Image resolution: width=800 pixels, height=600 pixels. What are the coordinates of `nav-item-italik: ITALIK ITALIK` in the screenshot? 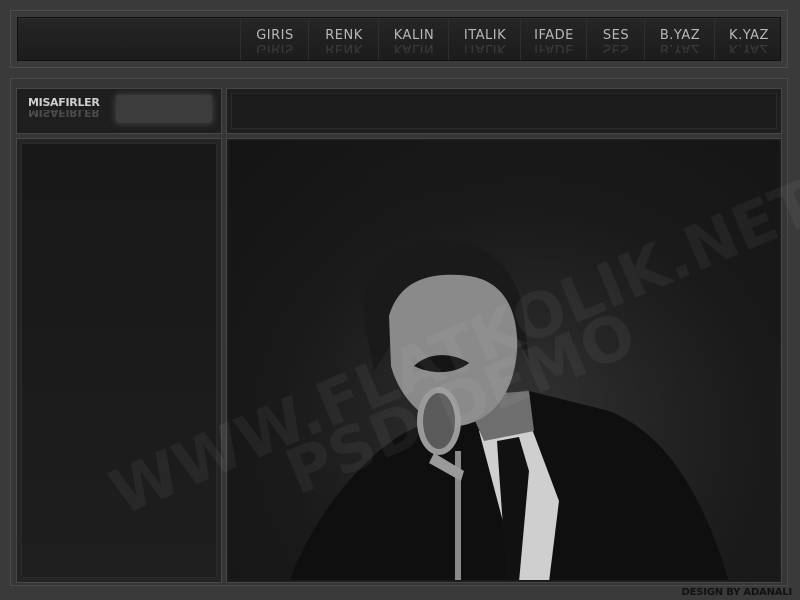 It's located at (484, 39).